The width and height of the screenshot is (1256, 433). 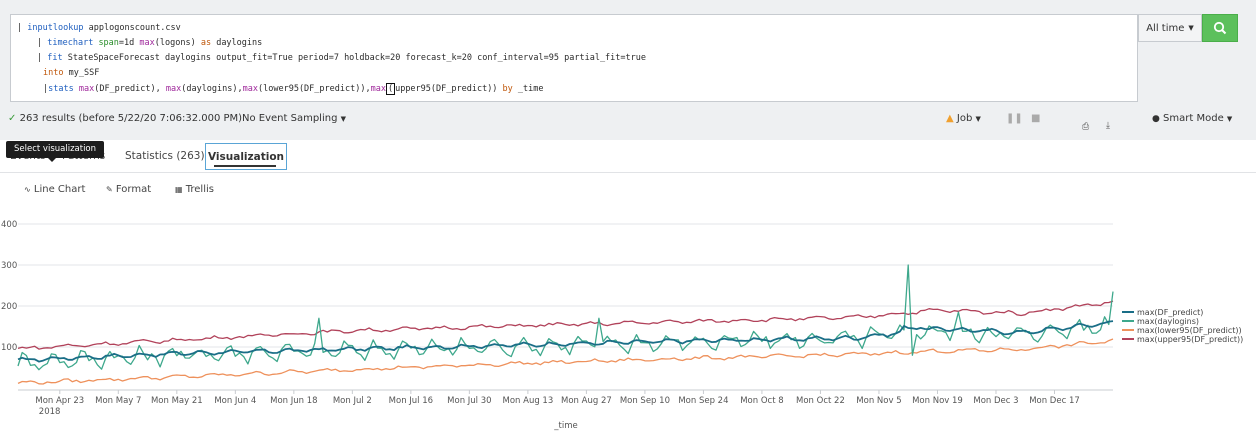 I want to click on line-chart-label: Line Chart, so click(x=59, y=189).